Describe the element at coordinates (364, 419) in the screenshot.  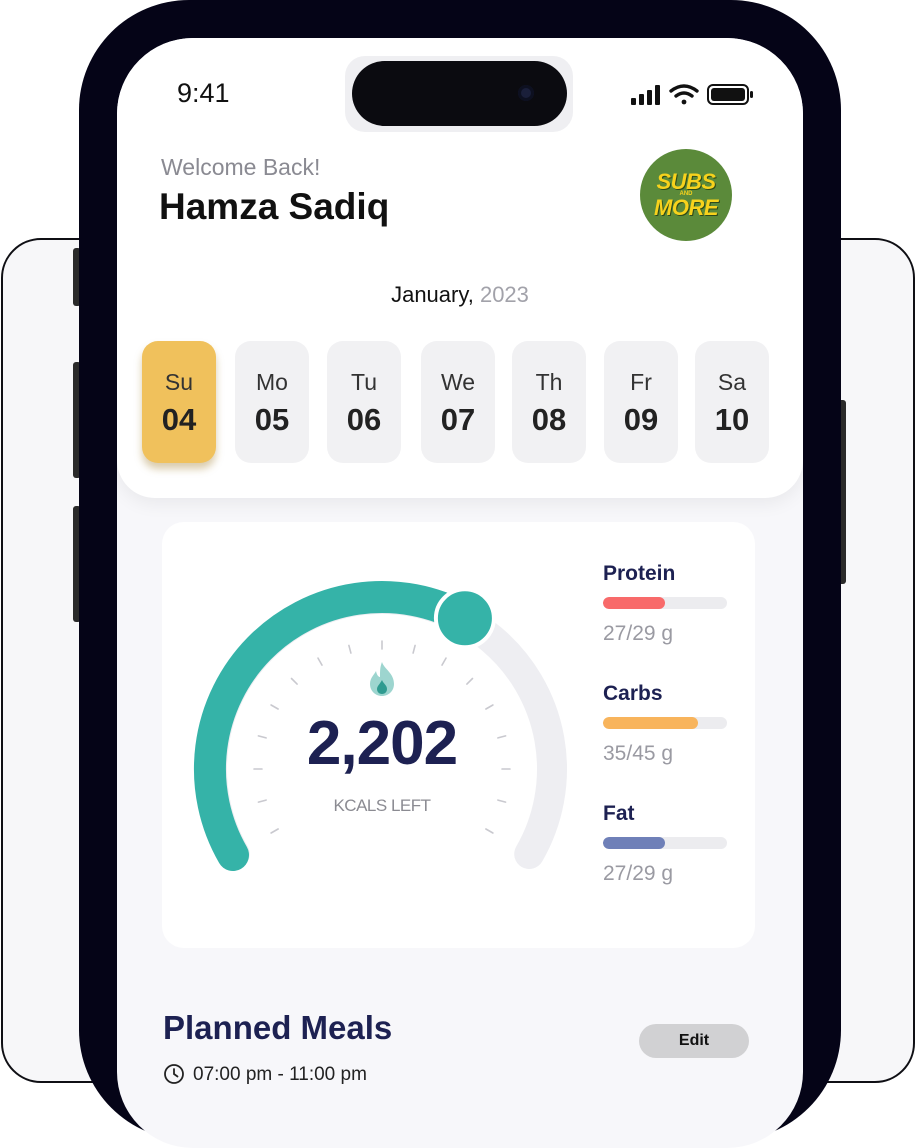
I see `day-number: 06` at that location.